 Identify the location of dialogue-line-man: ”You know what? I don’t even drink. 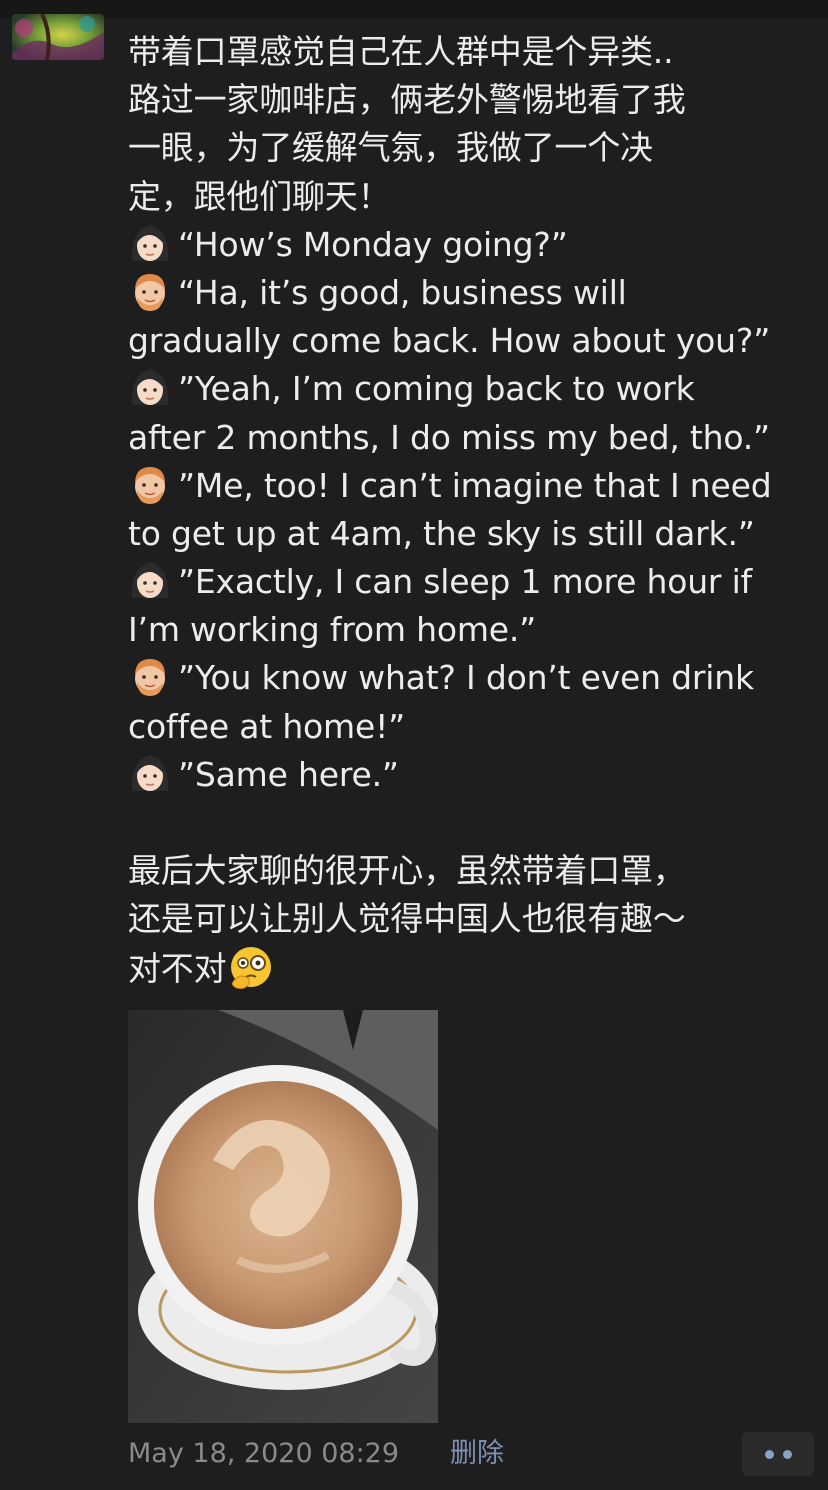
(473, 678).